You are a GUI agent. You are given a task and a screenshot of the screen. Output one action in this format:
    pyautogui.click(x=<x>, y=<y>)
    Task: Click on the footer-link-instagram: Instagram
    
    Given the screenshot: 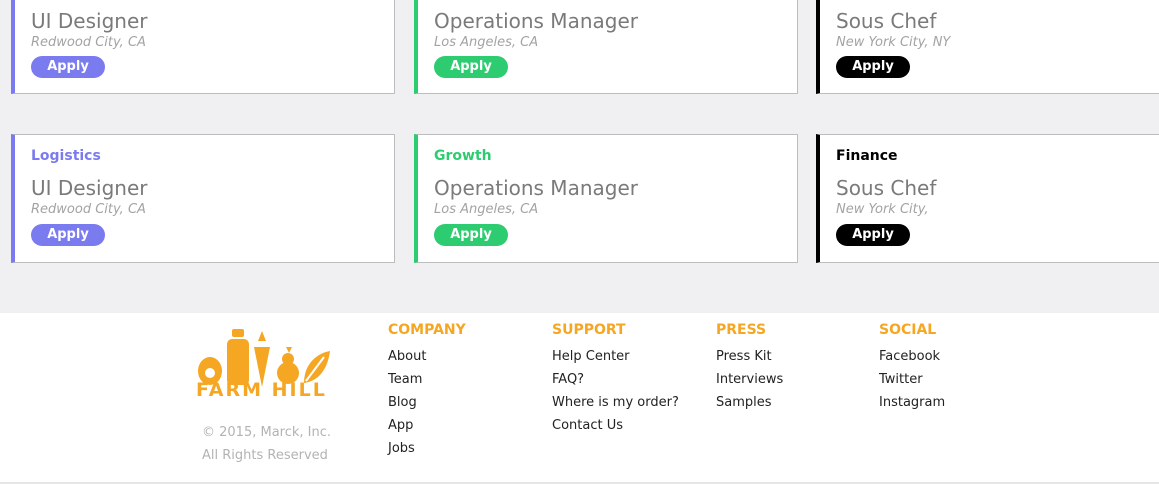 What is the action you would take?
    pyautogui.click(x=912, y=405)
    